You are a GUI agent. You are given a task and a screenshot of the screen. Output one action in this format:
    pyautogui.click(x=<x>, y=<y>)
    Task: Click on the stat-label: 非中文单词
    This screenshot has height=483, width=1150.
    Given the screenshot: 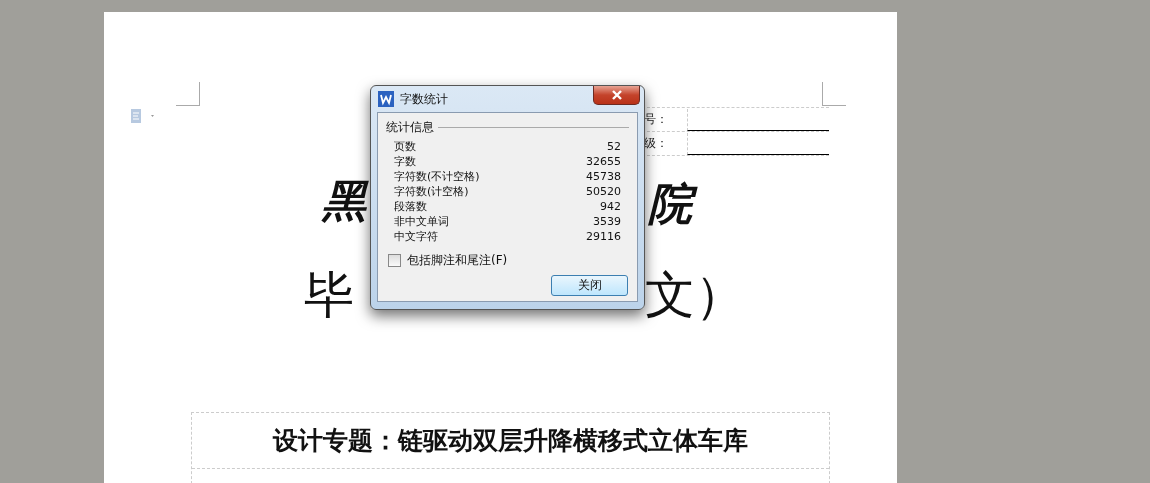 What is the action you would take?
    pyautogui.click(x=421, y=221)
    